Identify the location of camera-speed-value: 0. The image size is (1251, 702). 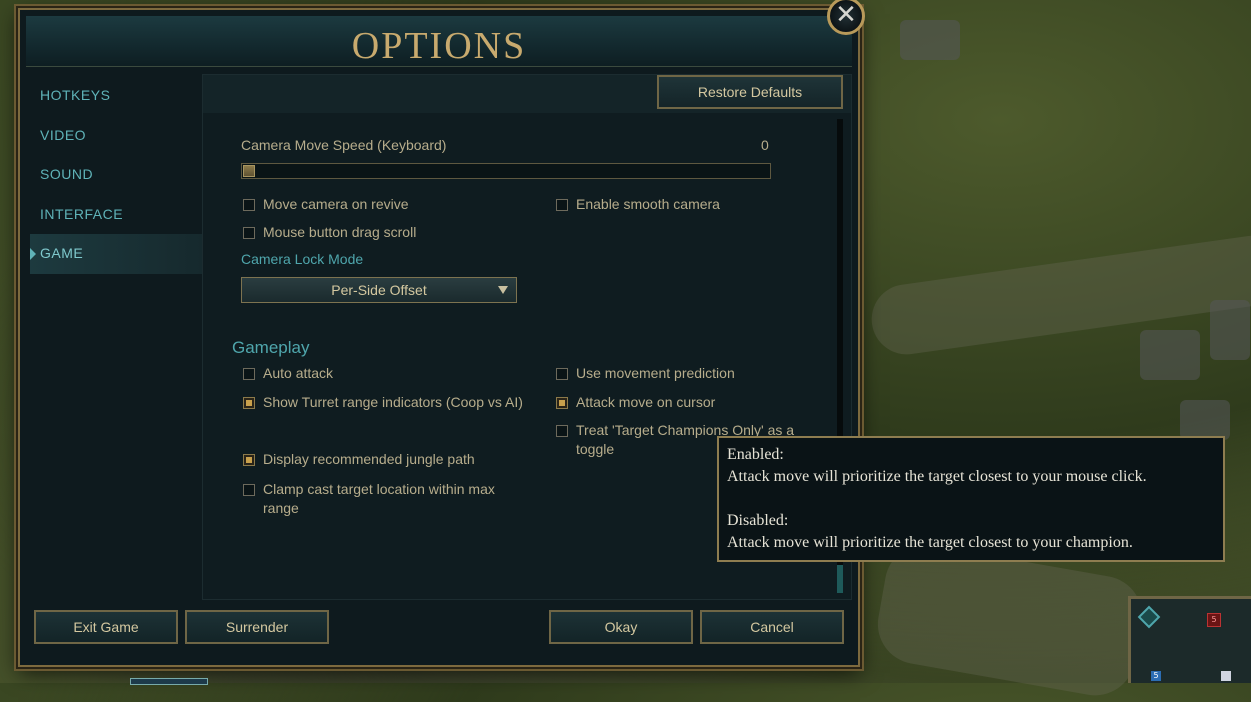
(765, 145).